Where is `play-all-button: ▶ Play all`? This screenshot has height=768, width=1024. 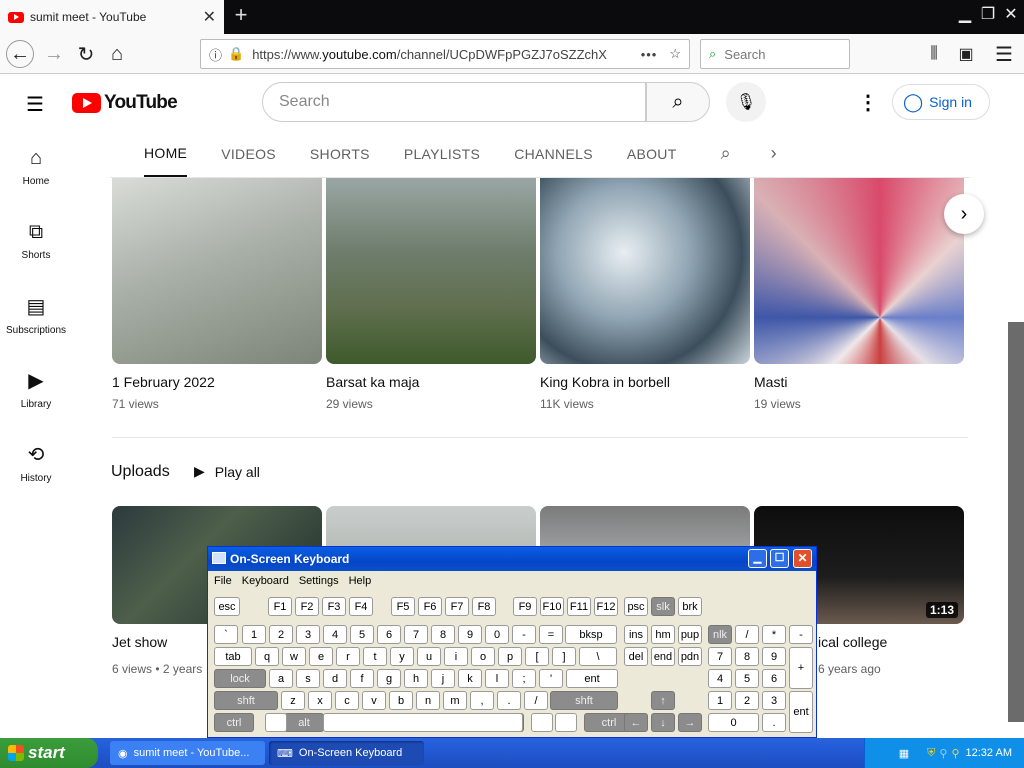 play-all-button: ▶ Play all is located at coordinates (227, 471).